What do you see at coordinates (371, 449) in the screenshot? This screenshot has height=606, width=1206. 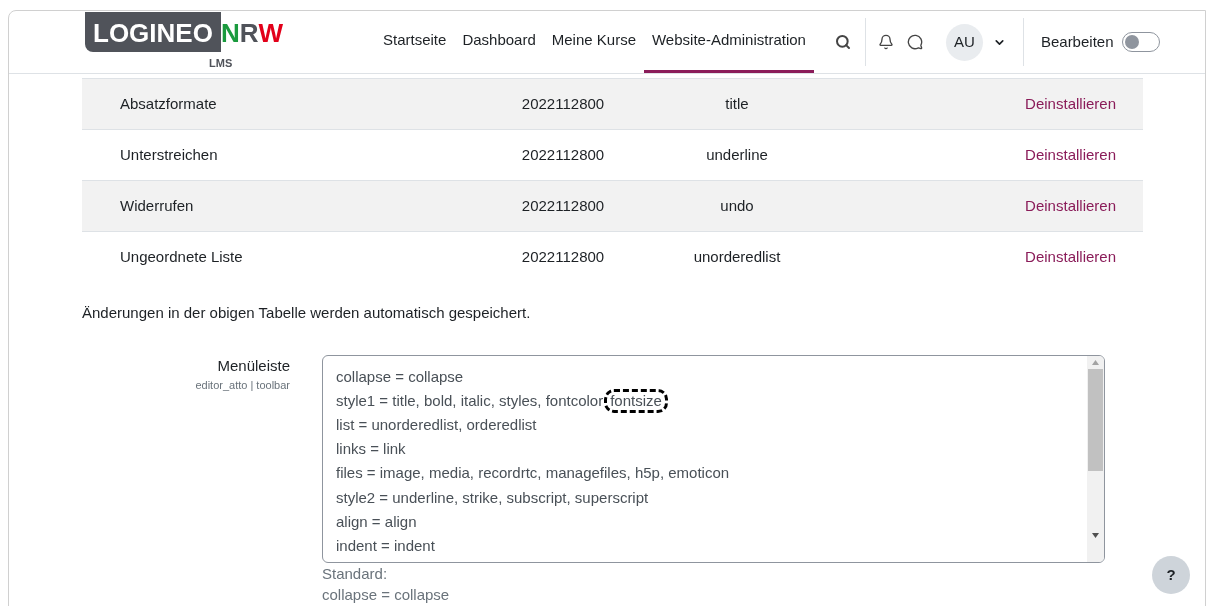 I see `textarea-line: links = link` at bounding box center [371, 449].